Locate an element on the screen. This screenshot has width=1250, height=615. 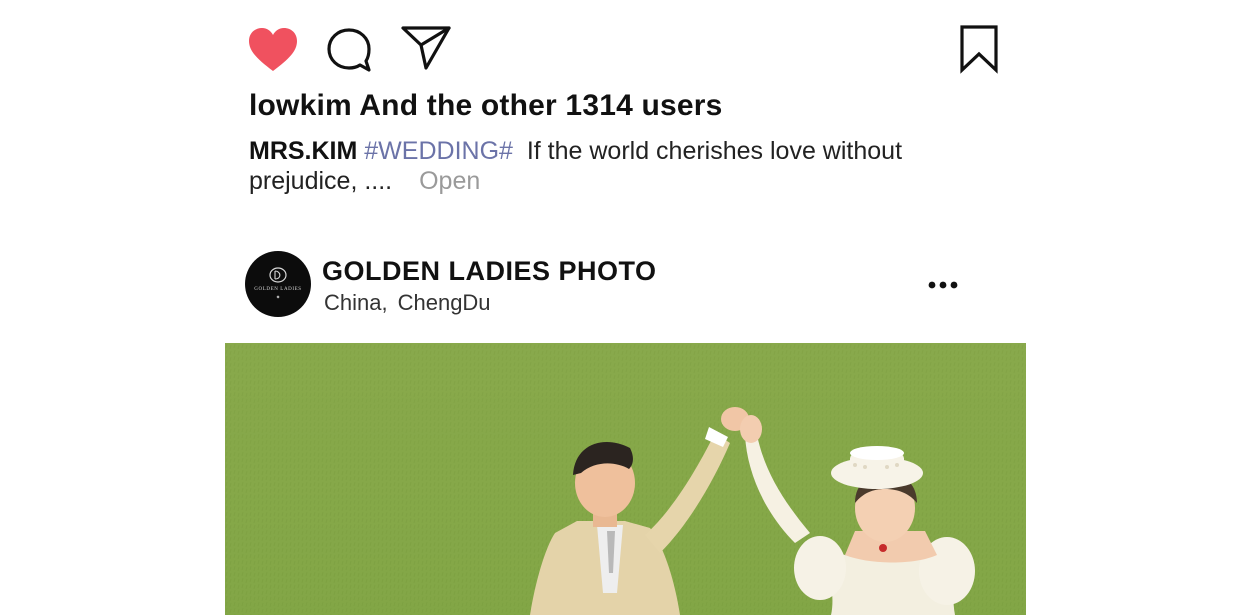
send-icon is located at coordinates (426, 48).